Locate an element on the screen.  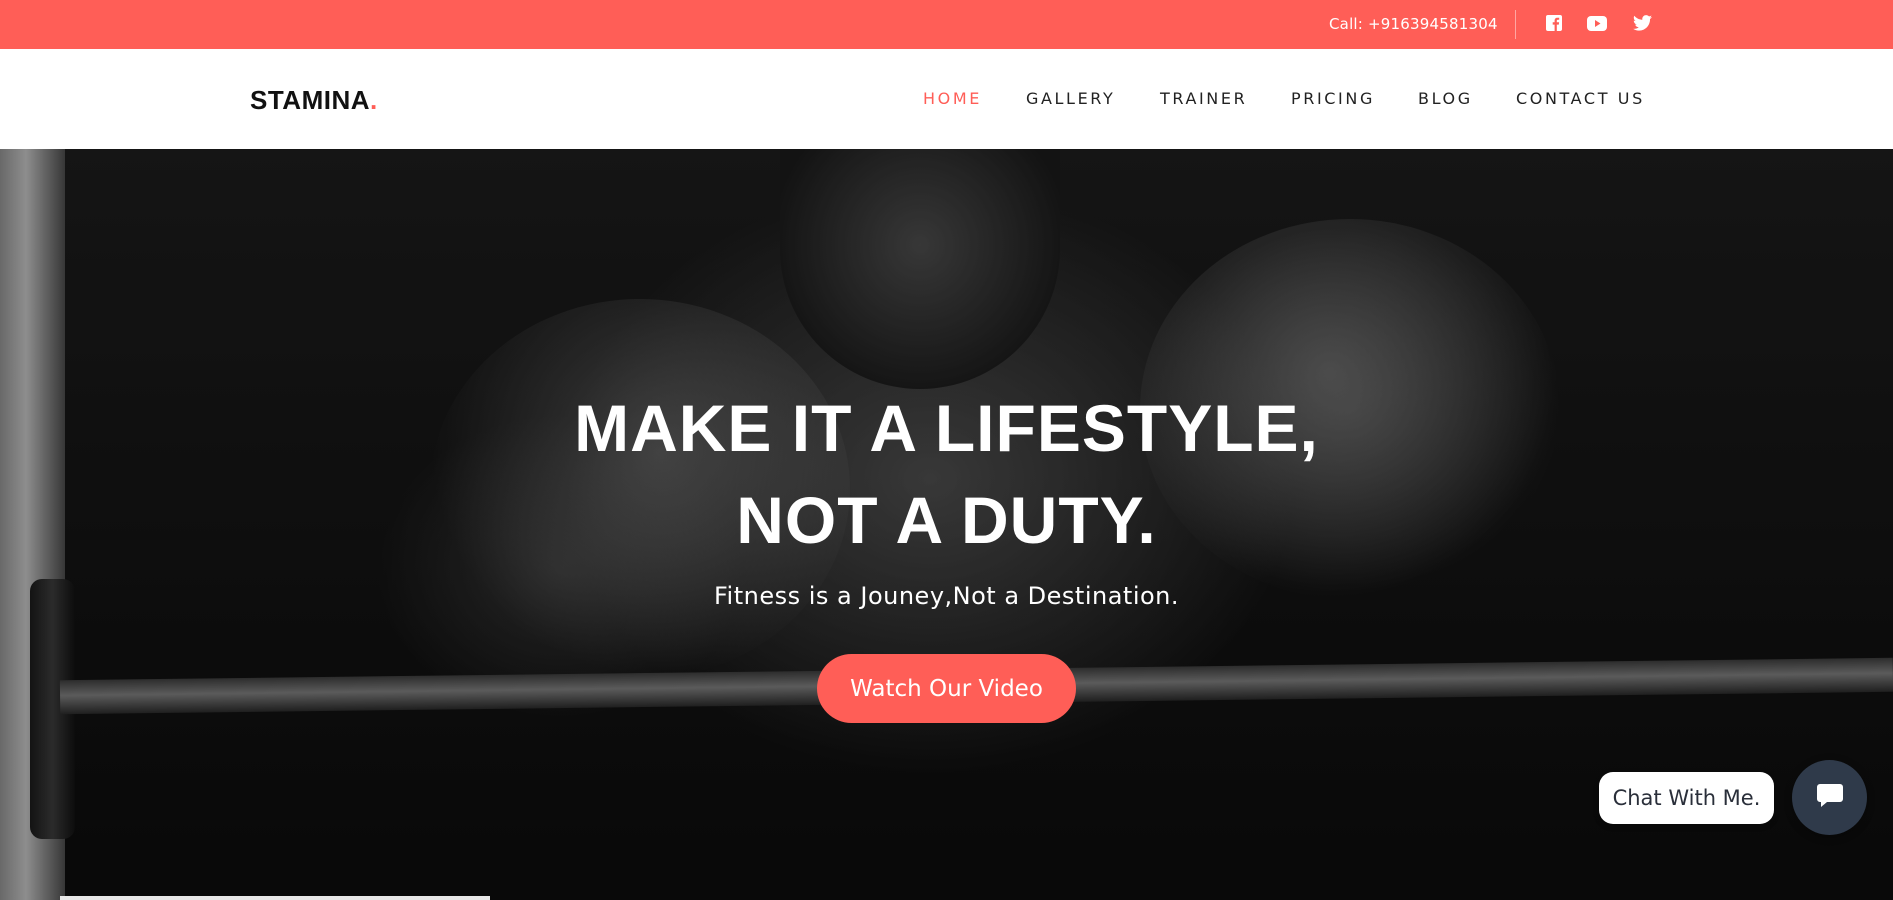
hero-bottom-divider is located at coordinates (275, 898).